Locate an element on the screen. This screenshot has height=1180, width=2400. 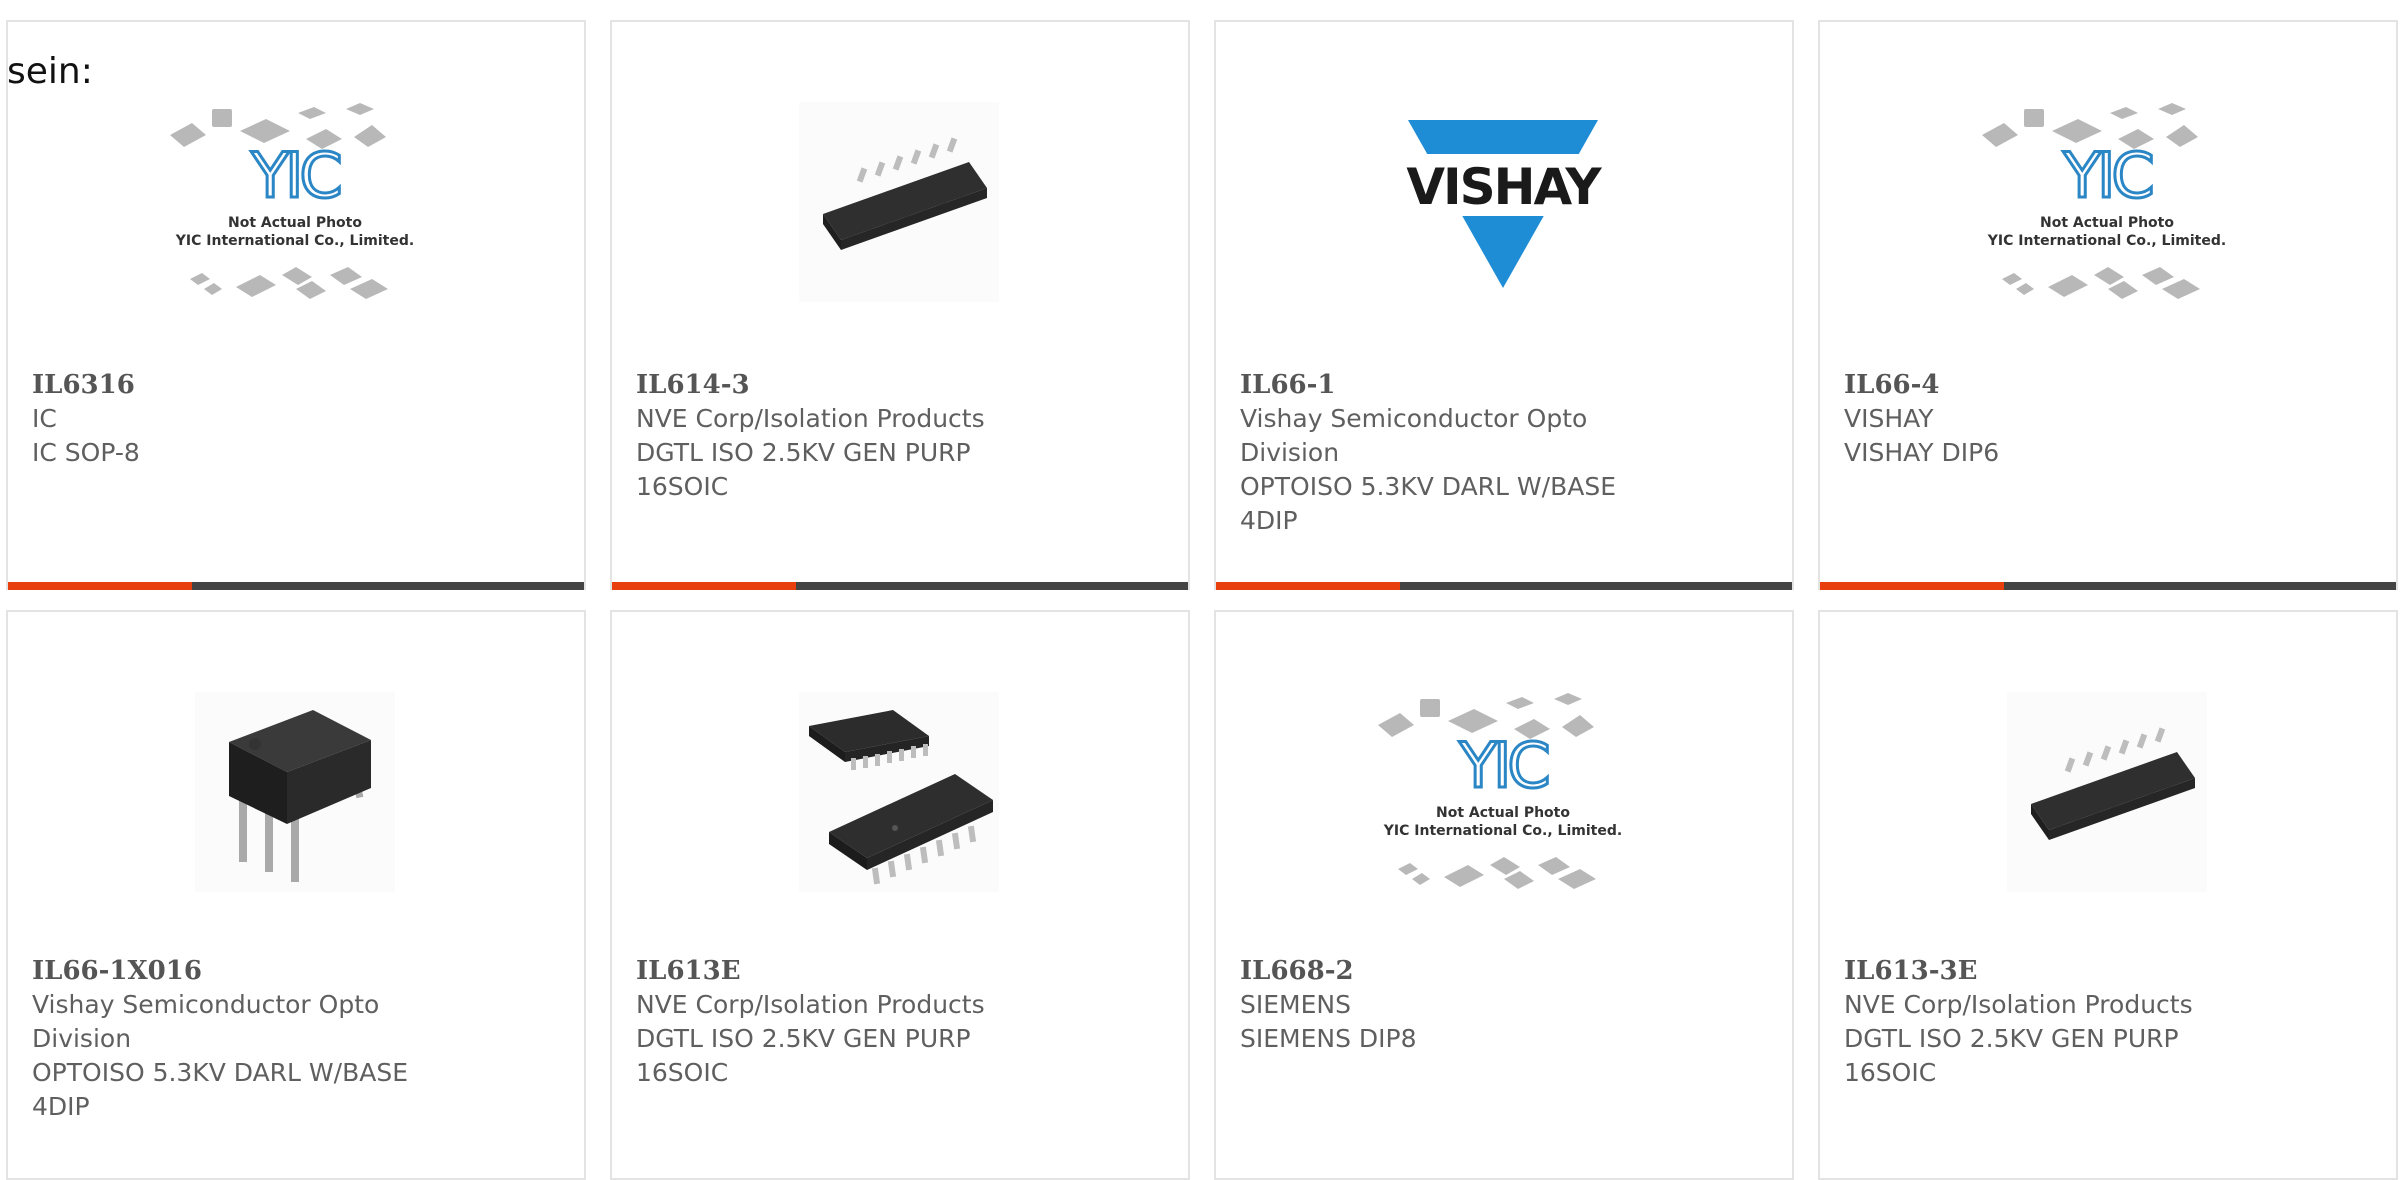
part-number-link: IL668-2 is located at coordinates (1450, 971).